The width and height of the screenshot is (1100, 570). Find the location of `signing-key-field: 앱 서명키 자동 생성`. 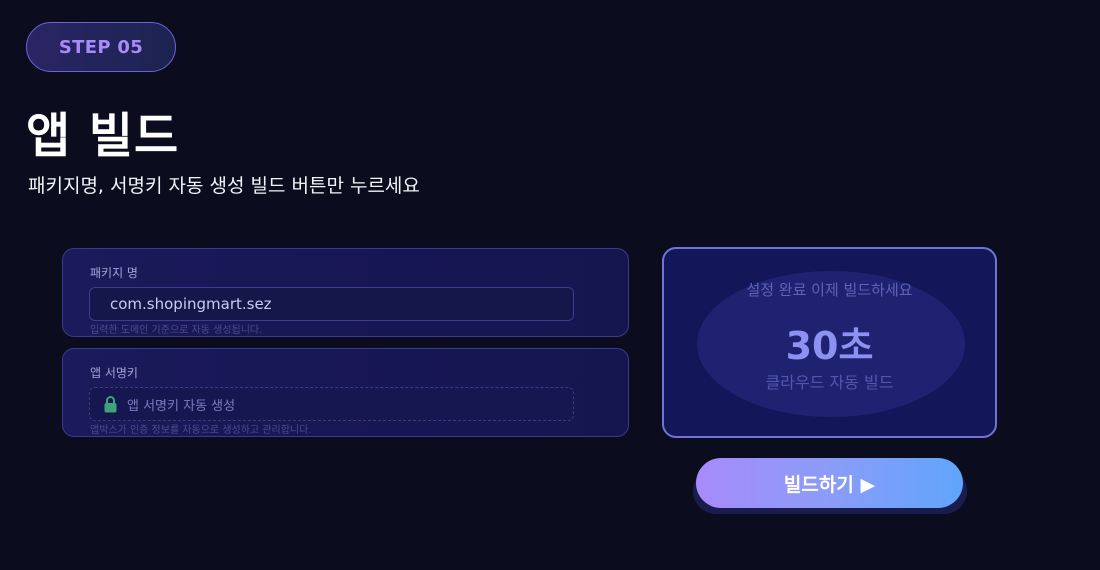

signing-key-field: 앱 서명키 자동 생성 is located at coordinates (331, 404).